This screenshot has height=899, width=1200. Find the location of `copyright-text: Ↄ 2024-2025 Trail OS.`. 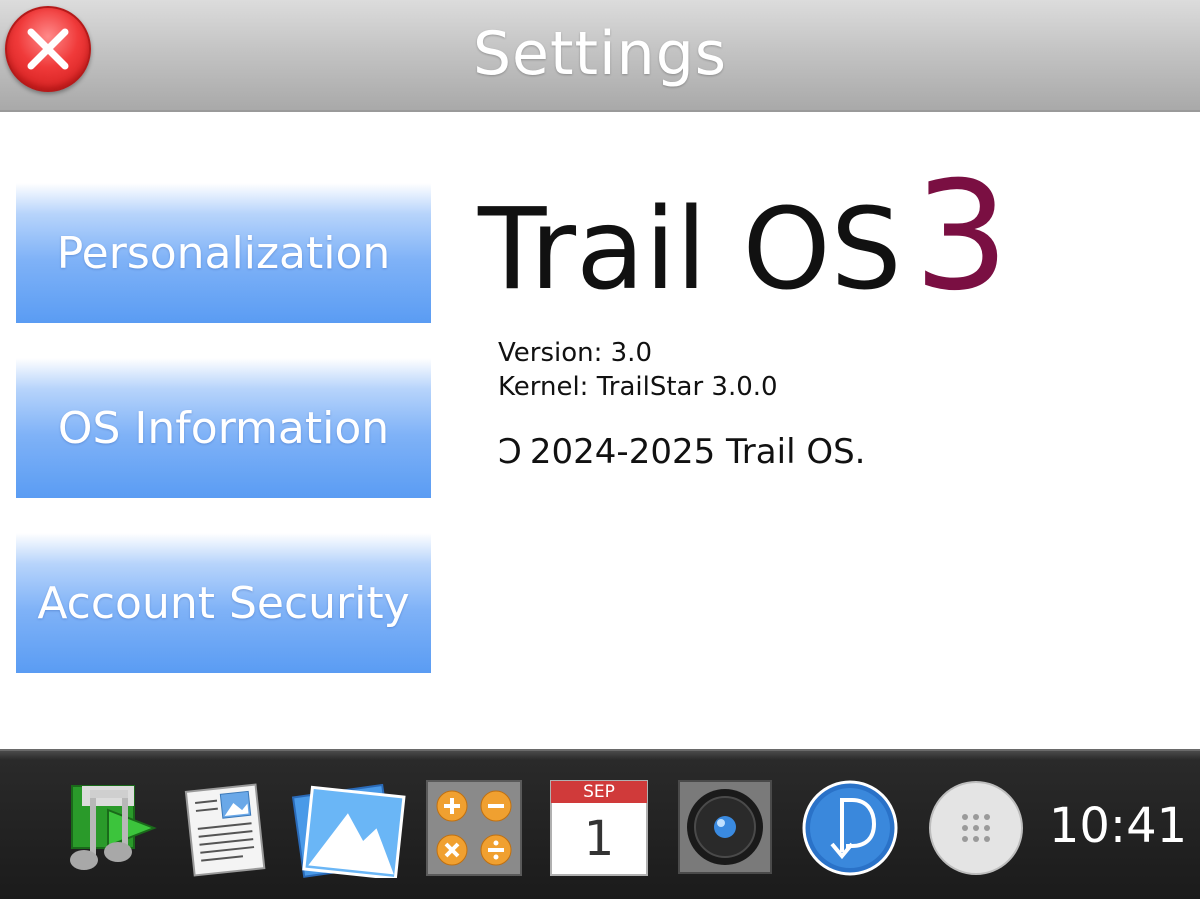

copyright-text: Ↄ 2024-2025 Trail OS. is located at coordinates (681, 452).